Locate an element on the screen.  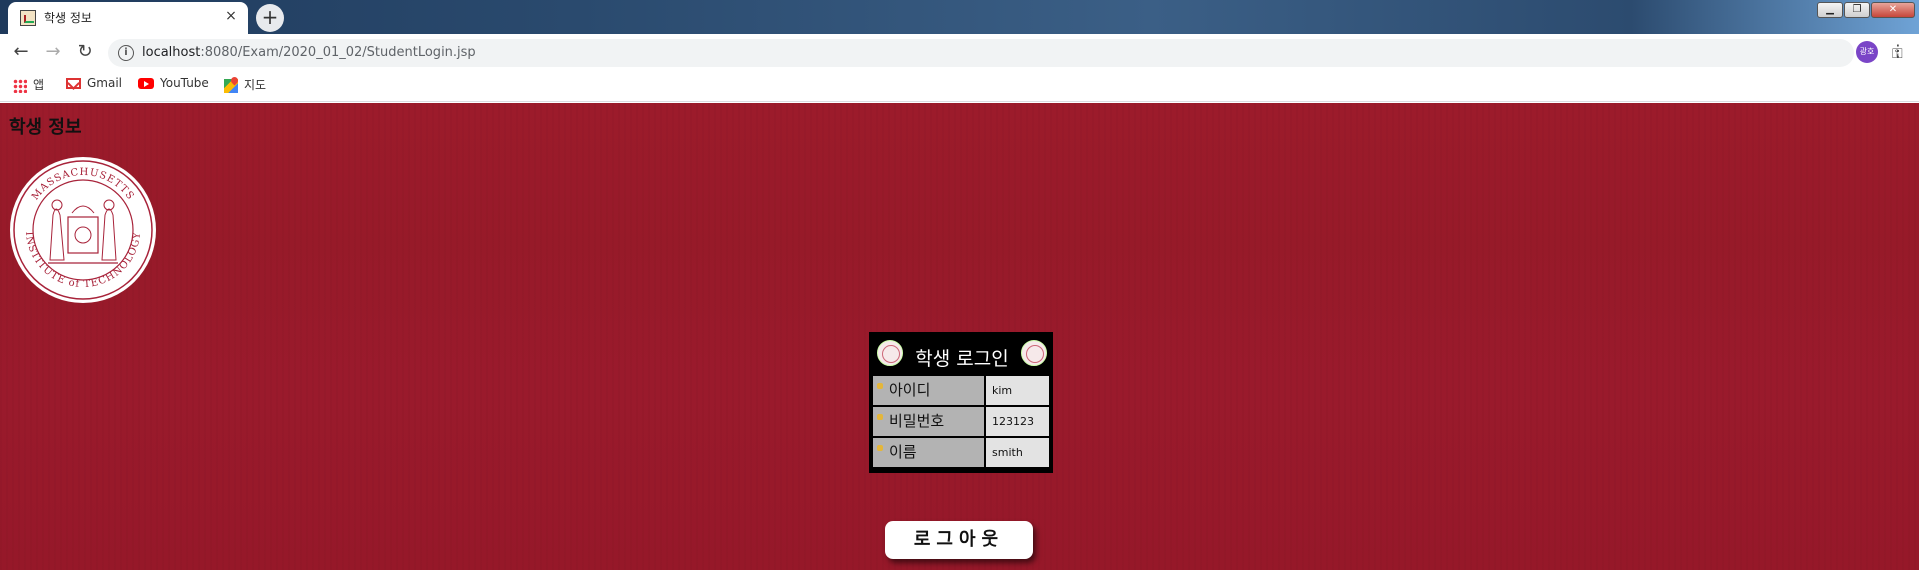
table-row: 아이디 kim is located at coordinates (961, 390).